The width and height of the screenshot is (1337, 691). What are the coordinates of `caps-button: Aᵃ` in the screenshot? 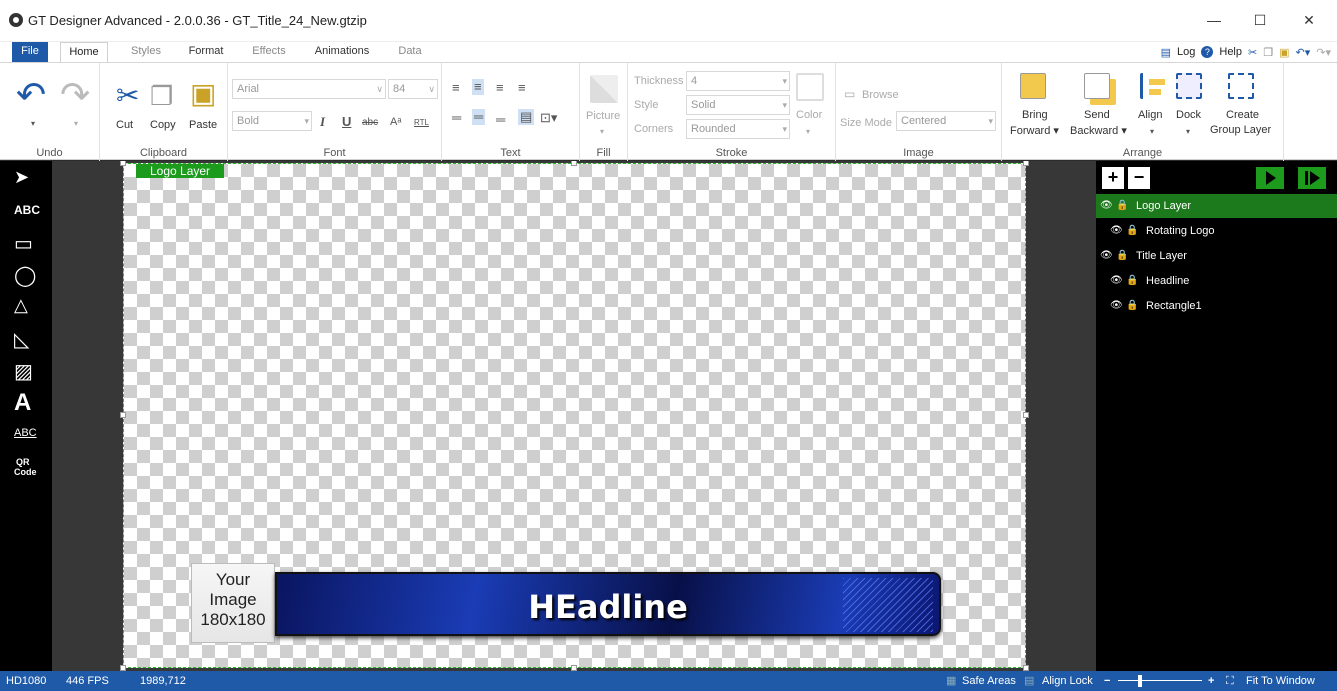 It's located at (395, 122).